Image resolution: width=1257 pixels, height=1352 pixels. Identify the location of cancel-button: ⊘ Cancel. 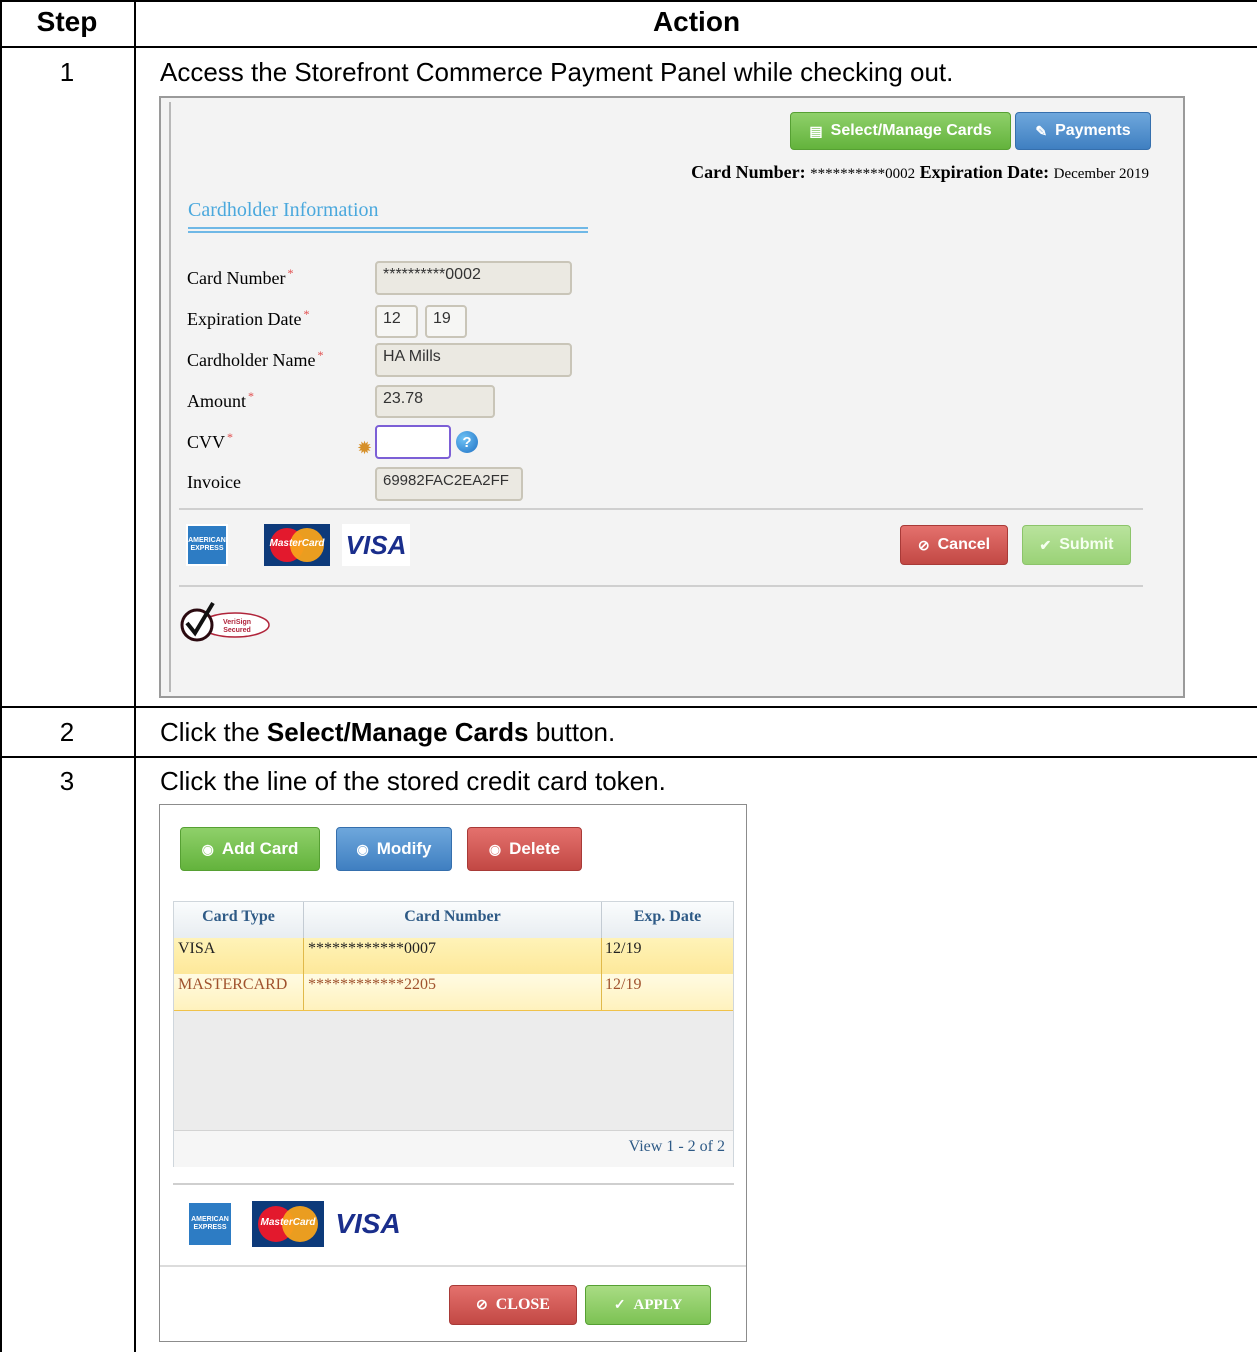
(954, 545).